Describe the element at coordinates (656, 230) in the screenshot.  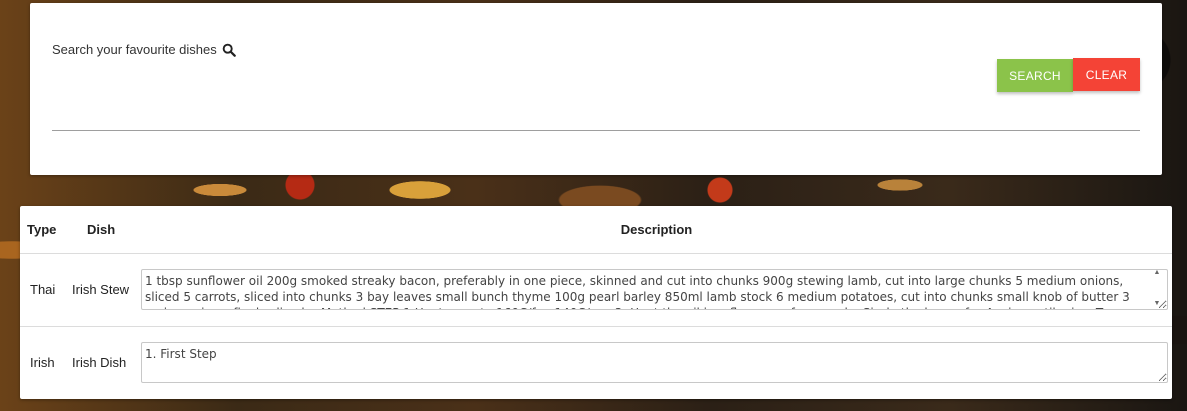
I see `header-description: Description` at that location.